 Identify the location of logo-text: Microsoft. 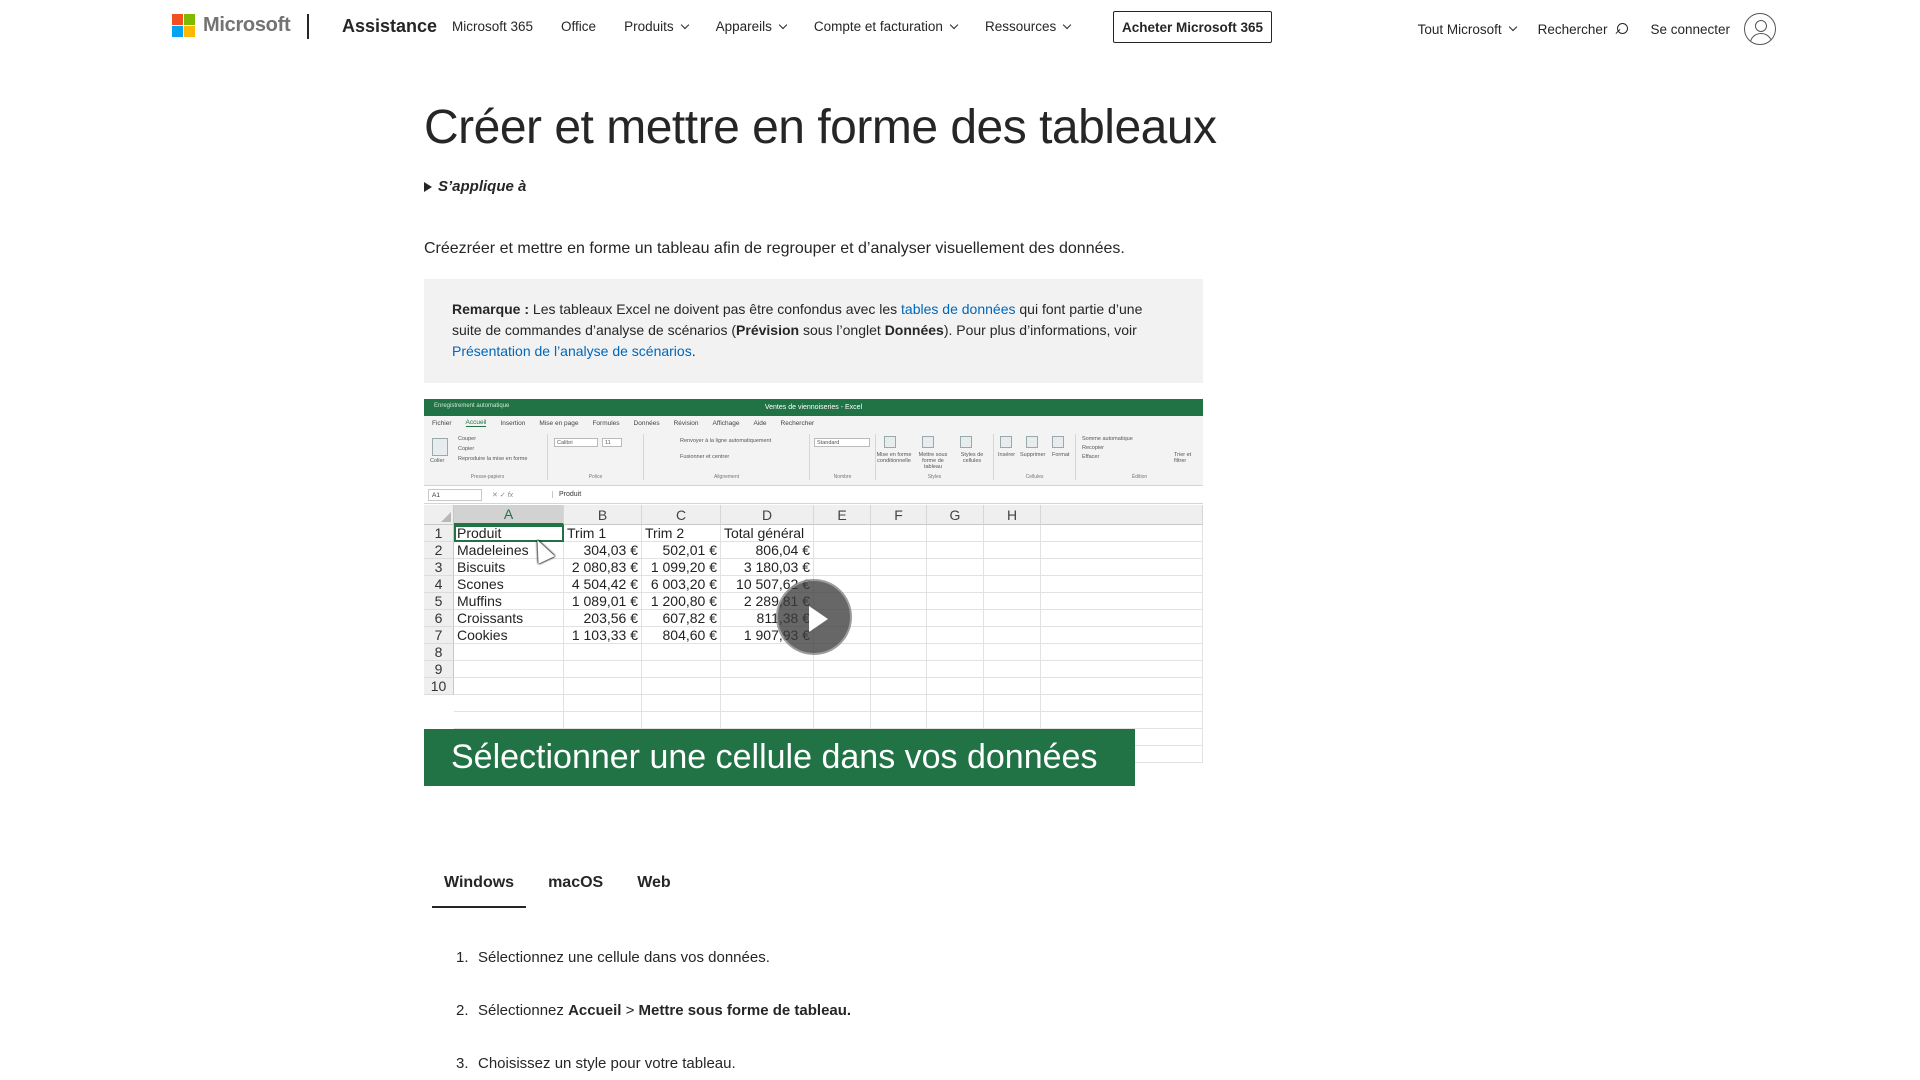
(247, 25).